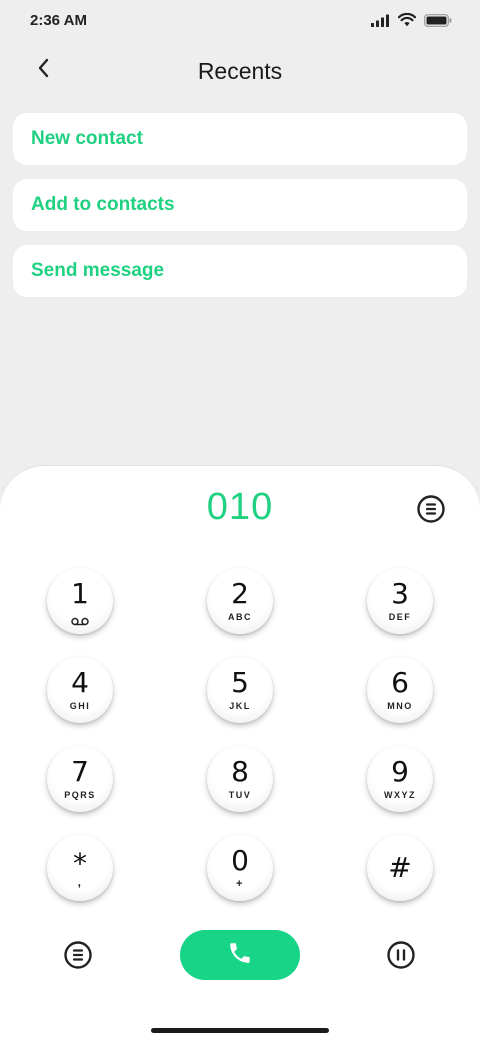 Image resolution: width=480 pixels, height=1040 pixels. I want to click on key-2: 2 ABC, so click(240, 601).